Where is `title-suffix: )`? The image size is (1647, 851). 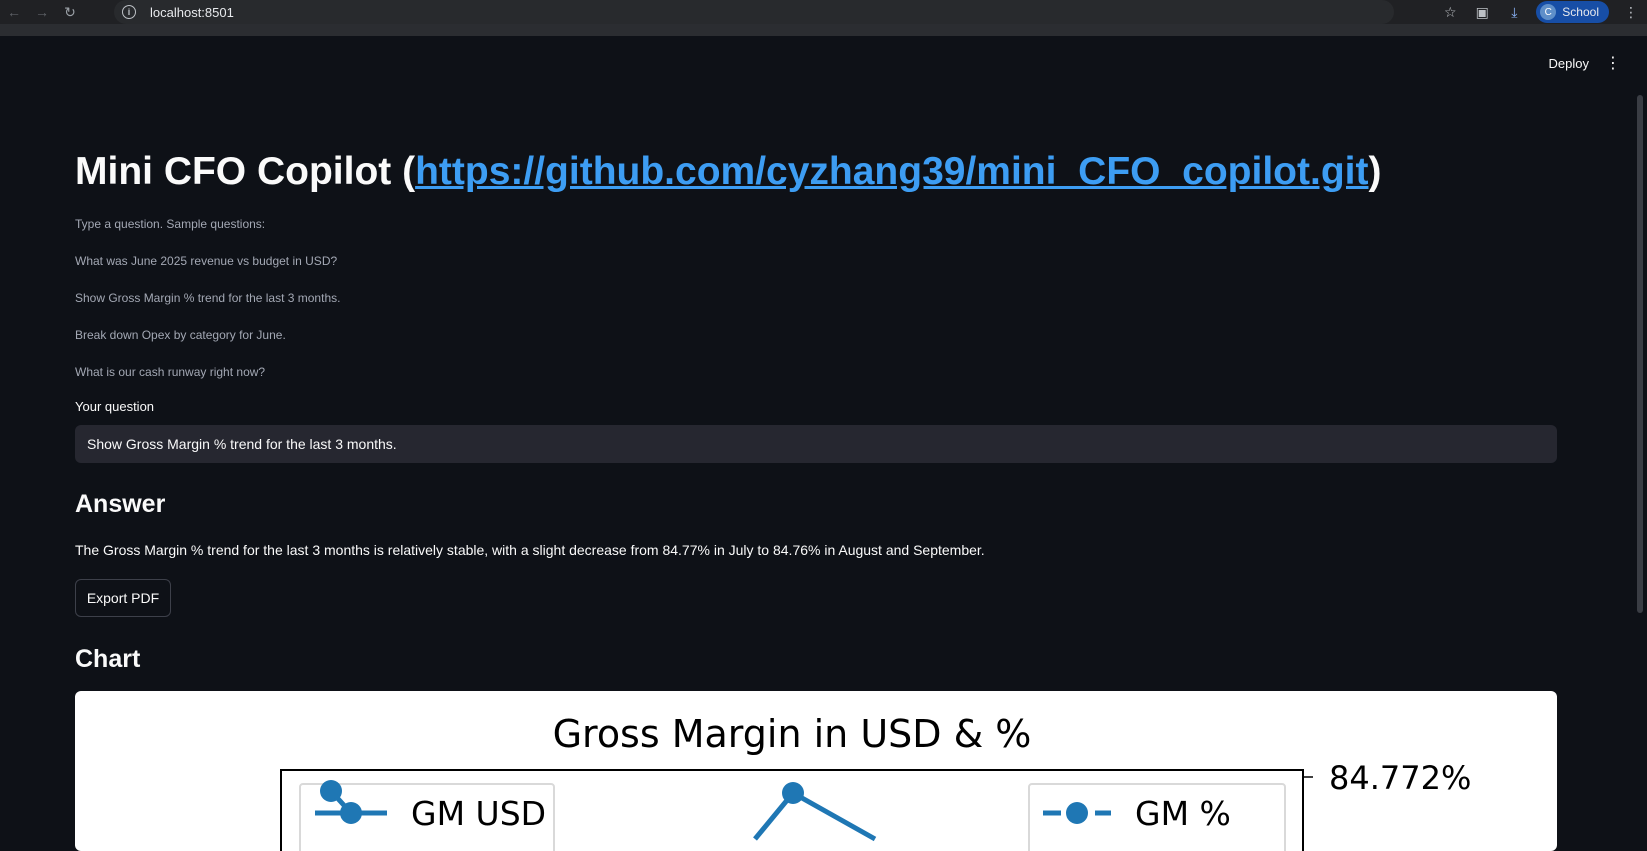 title-suffix: ) is located at coordinates (1375, 171).